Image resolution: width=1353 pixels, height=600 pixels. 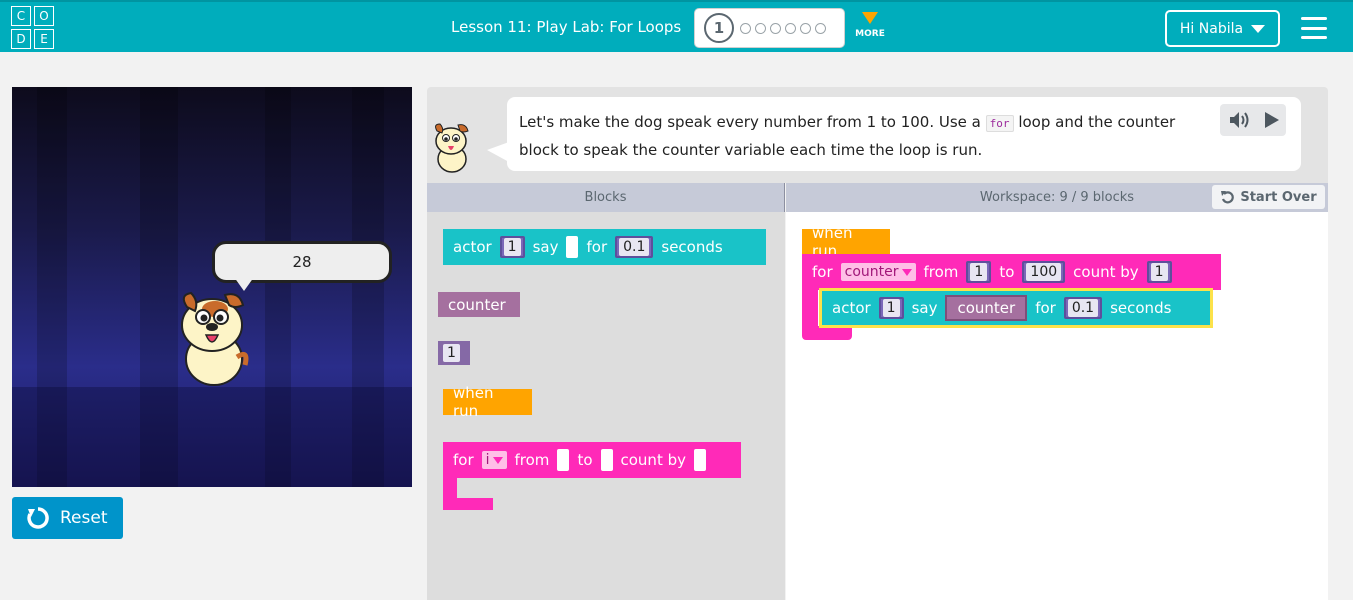 I want to click on instruction-bubble-tail, so click(x=498, y=152).